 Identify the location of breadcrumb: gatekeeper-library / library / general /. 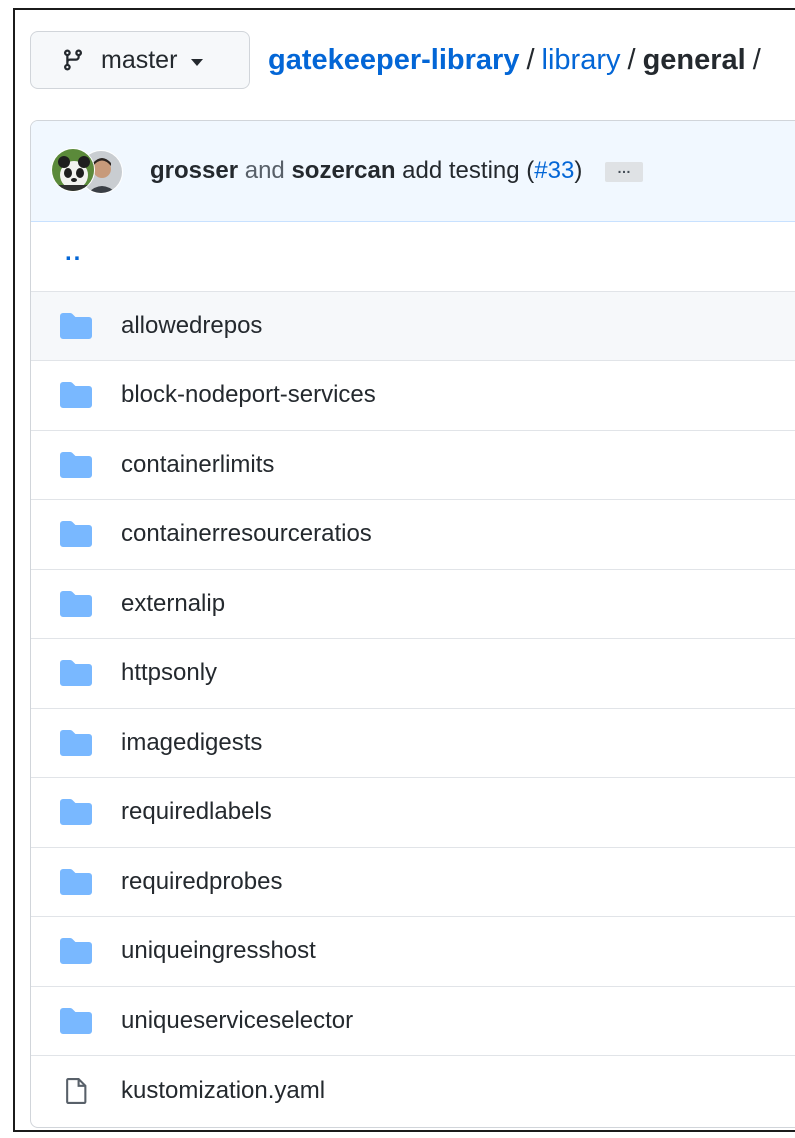
(518, 60).